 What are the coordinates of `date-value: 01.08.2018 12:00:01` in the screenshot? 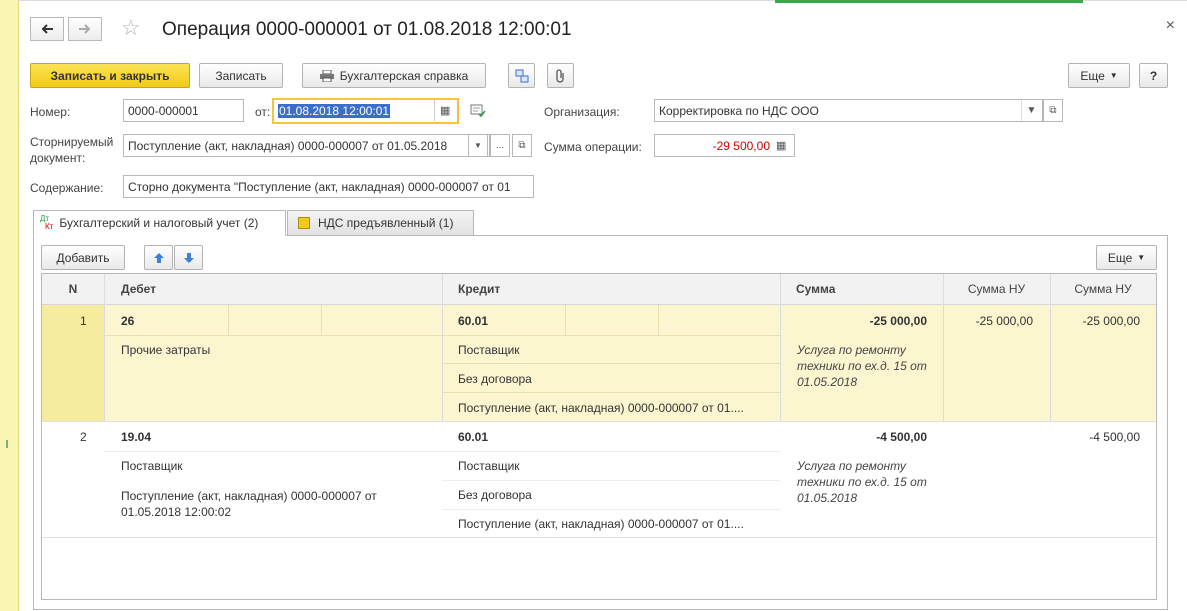 It's located at (334, 111).